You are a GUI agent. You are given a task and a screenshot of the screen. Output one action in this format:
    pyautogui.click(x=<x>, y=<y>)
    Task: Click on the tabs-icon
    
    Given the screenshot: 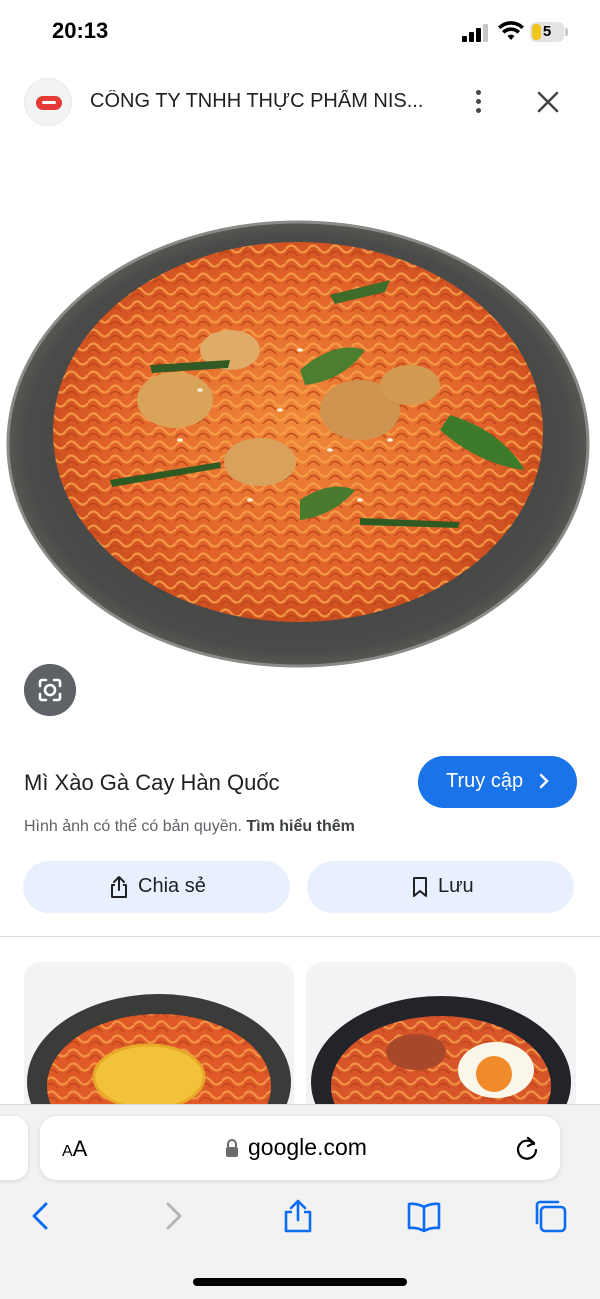 What is the action you would take?
    pyautogui.click(x=550, y=1216)
    